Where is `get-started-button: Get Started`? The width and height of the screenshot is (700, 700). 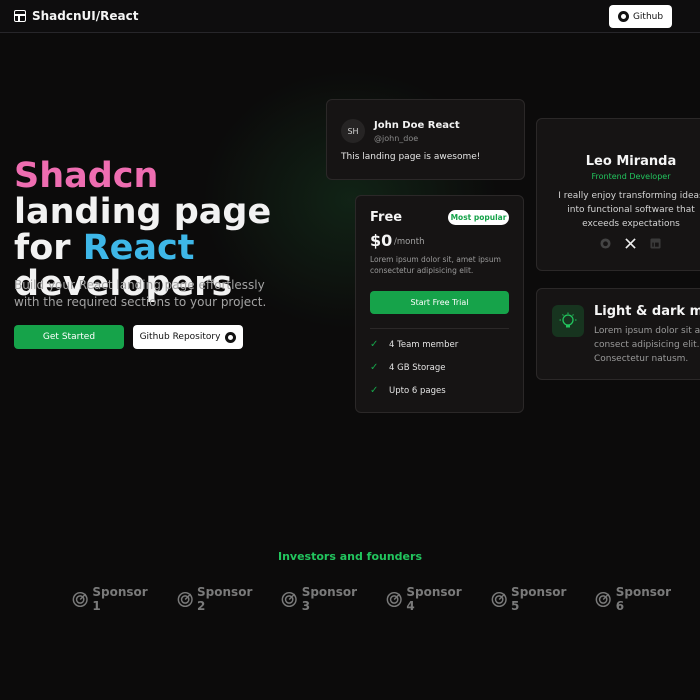 get-started-button: Get Started is located at coordinates (69, 337).